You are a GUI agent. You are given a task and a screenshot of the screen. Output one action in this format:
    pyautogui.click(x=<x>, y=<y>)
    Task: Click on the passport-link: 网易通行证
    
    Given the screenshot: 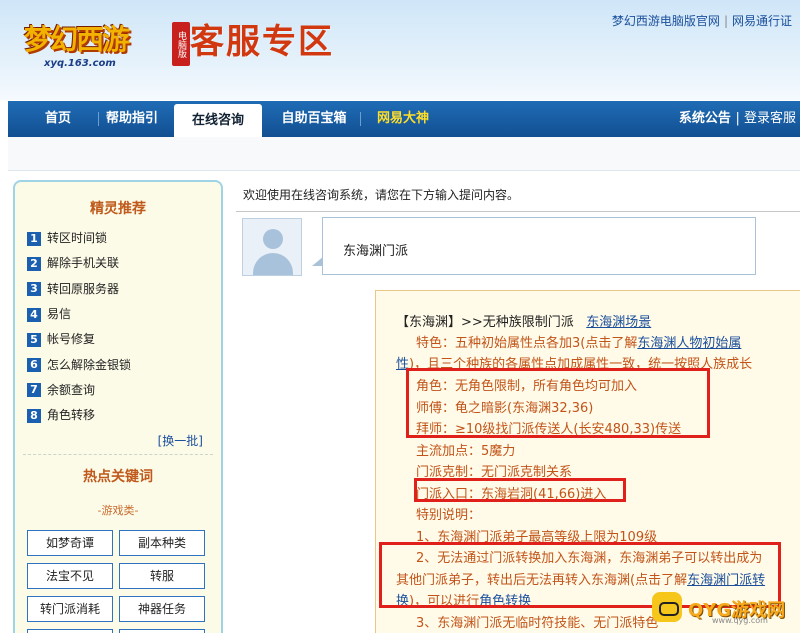 What is the action you would take?
    pyautogui.click(x=762, y=21)
    